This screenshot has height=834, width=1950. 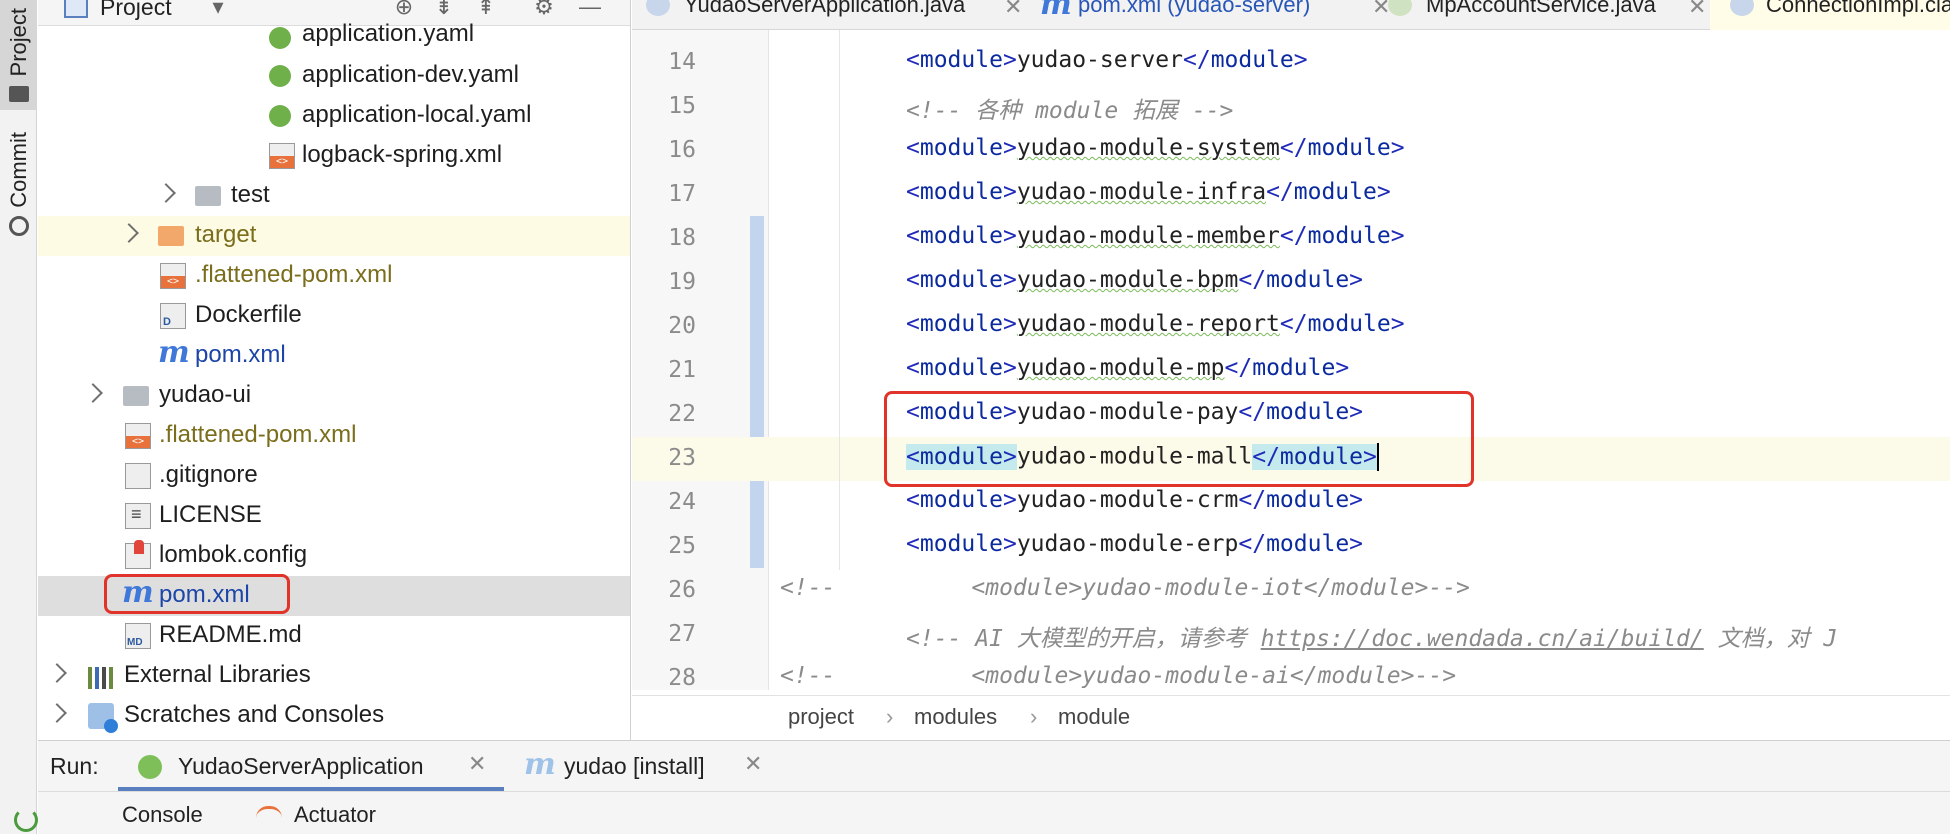 I want to click on tree-item-label: application-local.yaml, so click(x=417, y=114).